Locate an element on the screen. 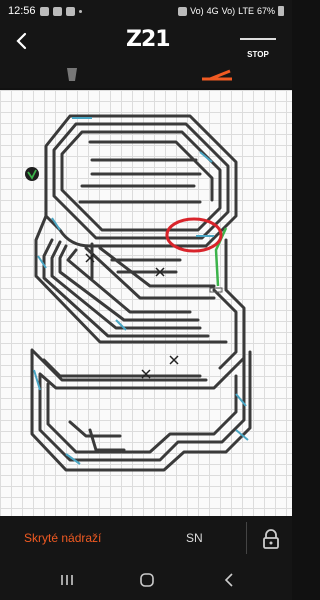 The width and height of the screenshot is (320, 600). view-tabs is located at coordinates (146, 75).